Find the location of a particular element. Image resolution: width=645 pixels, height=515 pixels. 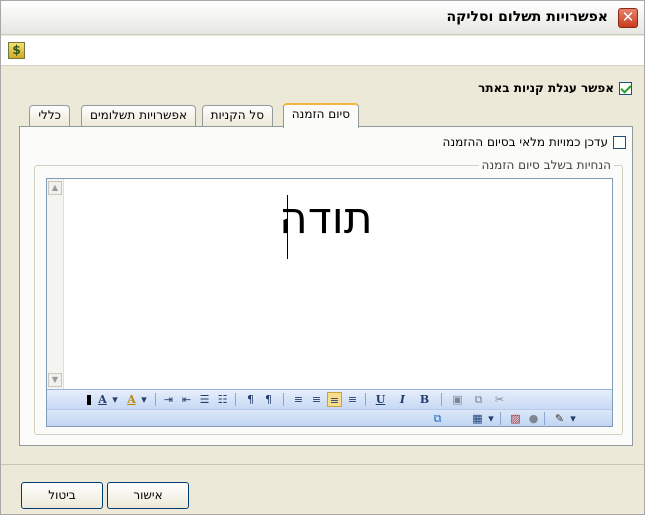

toolstrip: $ is located at coordinates (322, 51).